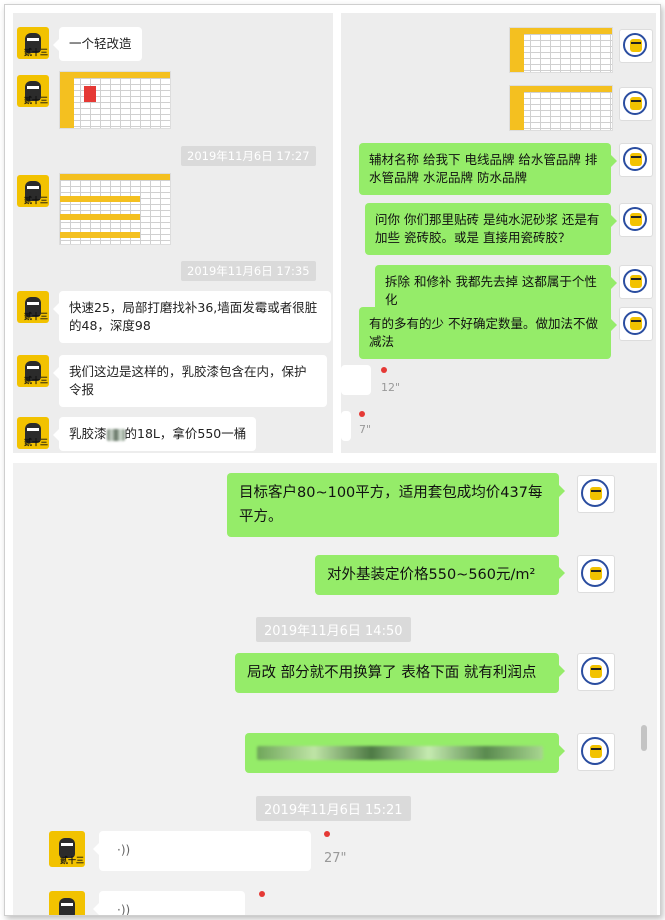  Describe the element at coordinates (335, 858) in the screenshot. I see `voice-duration: 27"` at that location.